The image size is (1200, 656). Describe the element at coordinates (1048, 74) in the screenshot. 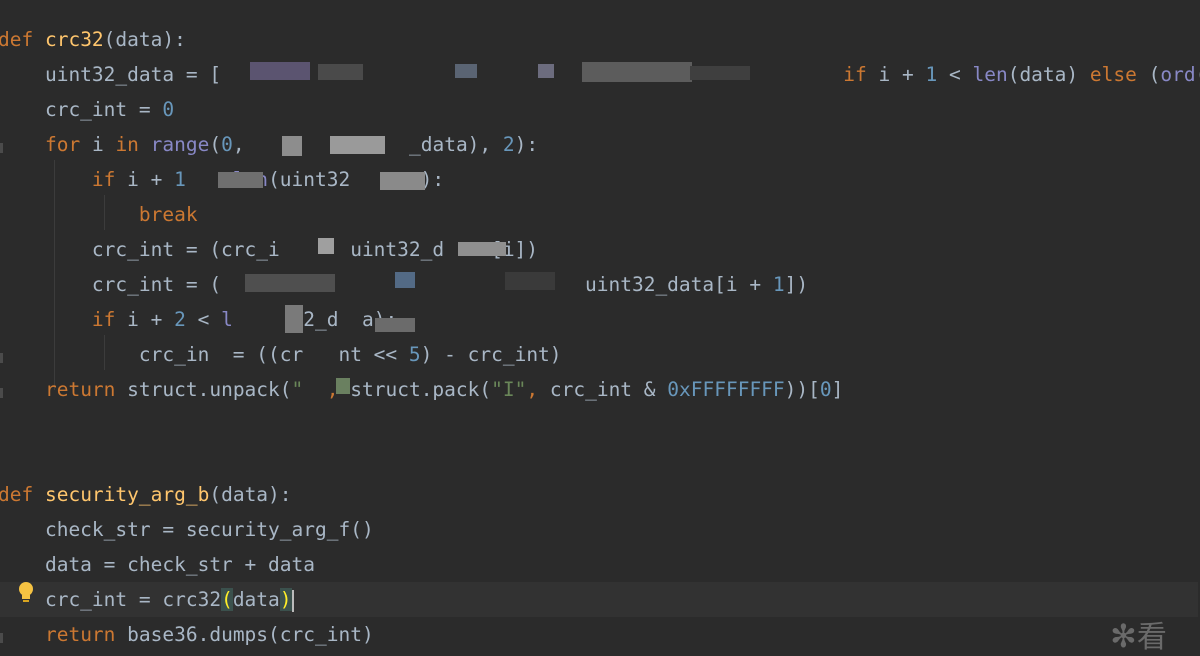

I see `code-token: (data)` at that location.